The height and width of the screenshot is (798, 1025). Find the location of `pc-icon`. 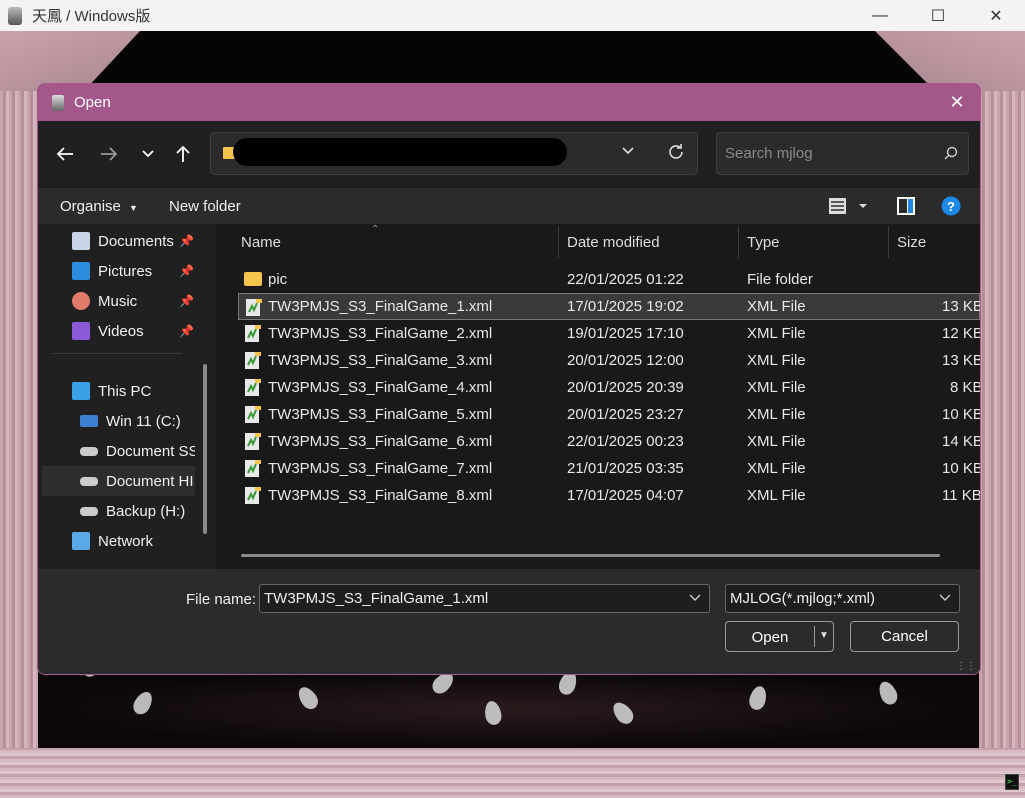

pc-icon is located at coordinates (81, 391).